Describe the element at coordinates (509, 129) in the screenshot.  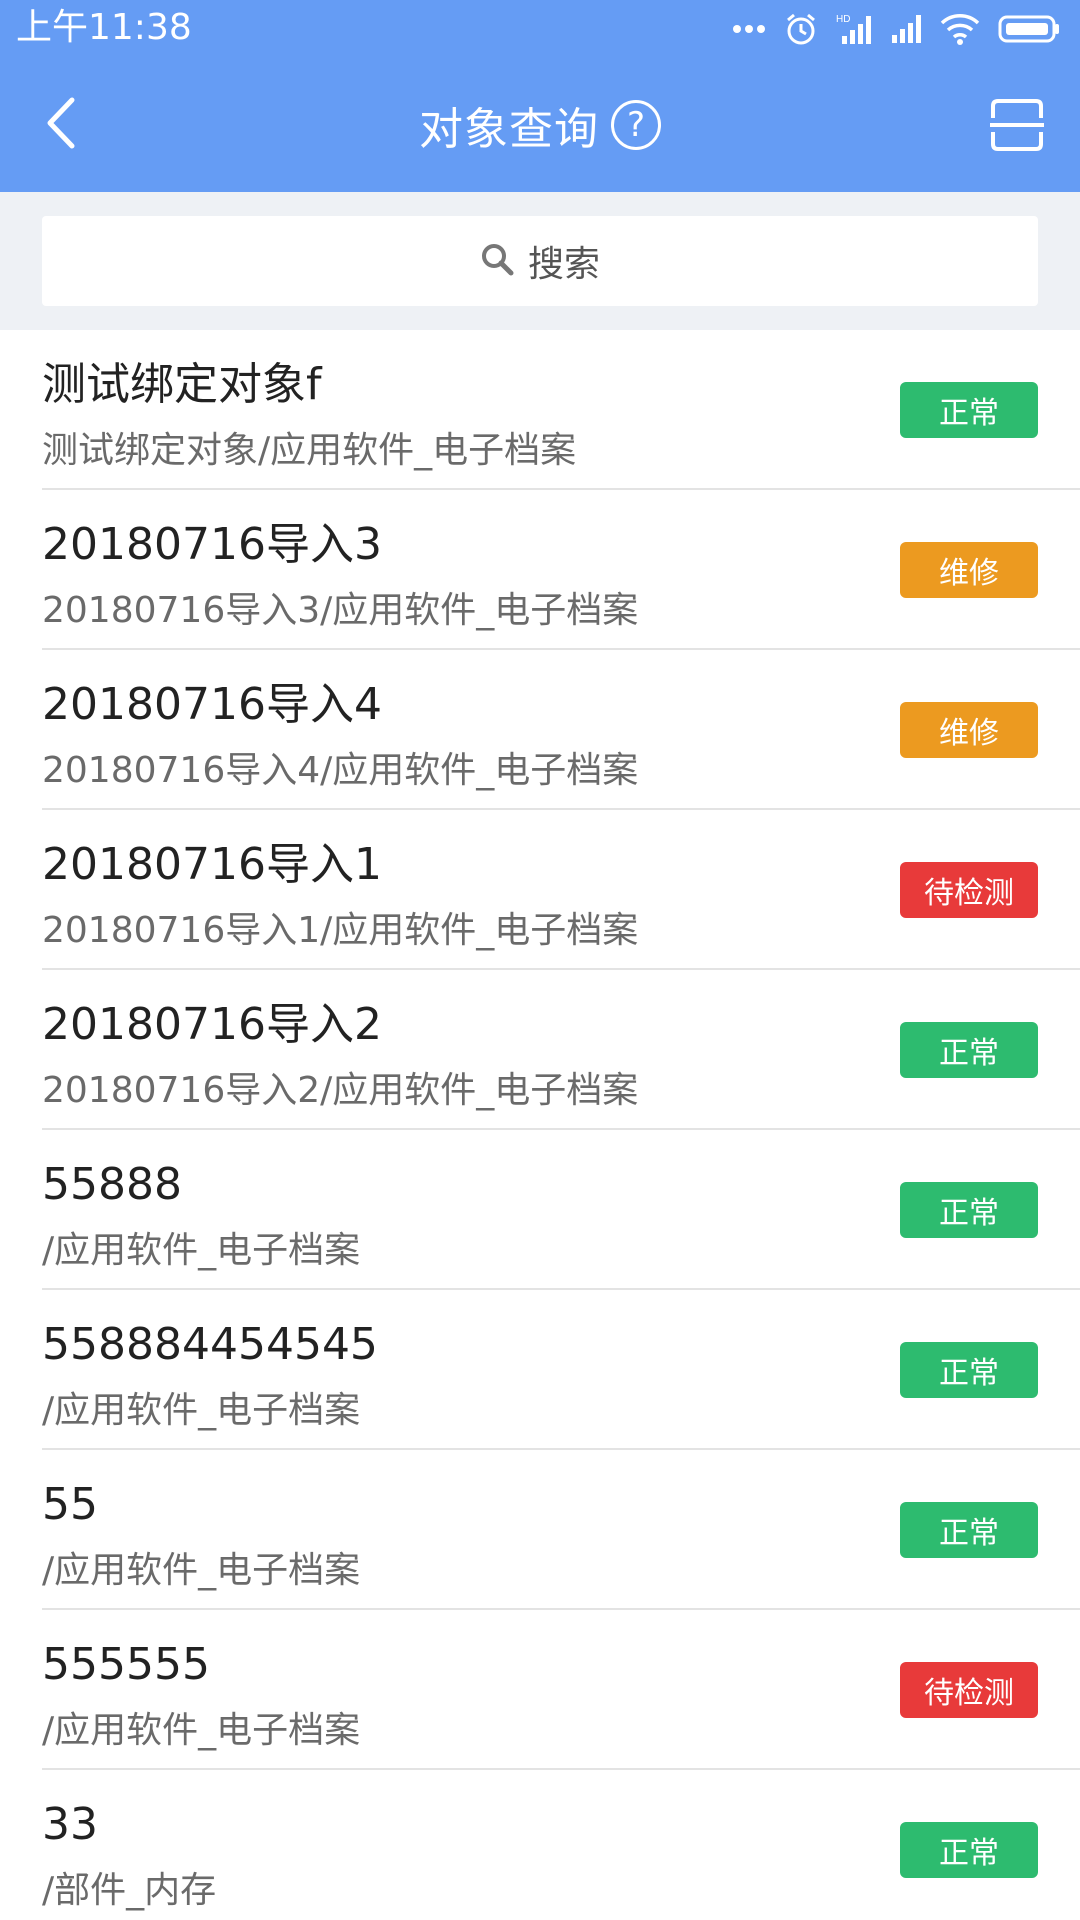
I see `page-title: 对象查询` at that location.